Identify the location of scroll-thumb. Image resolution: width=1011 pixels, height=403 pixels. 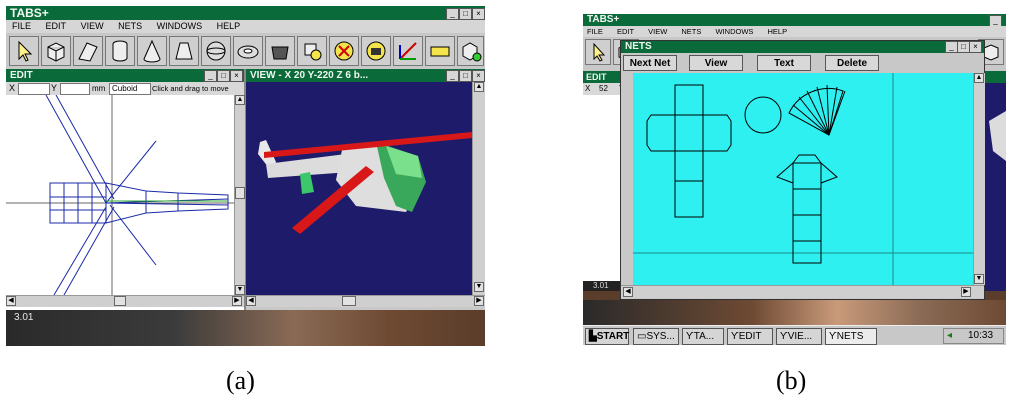
(240, 193).